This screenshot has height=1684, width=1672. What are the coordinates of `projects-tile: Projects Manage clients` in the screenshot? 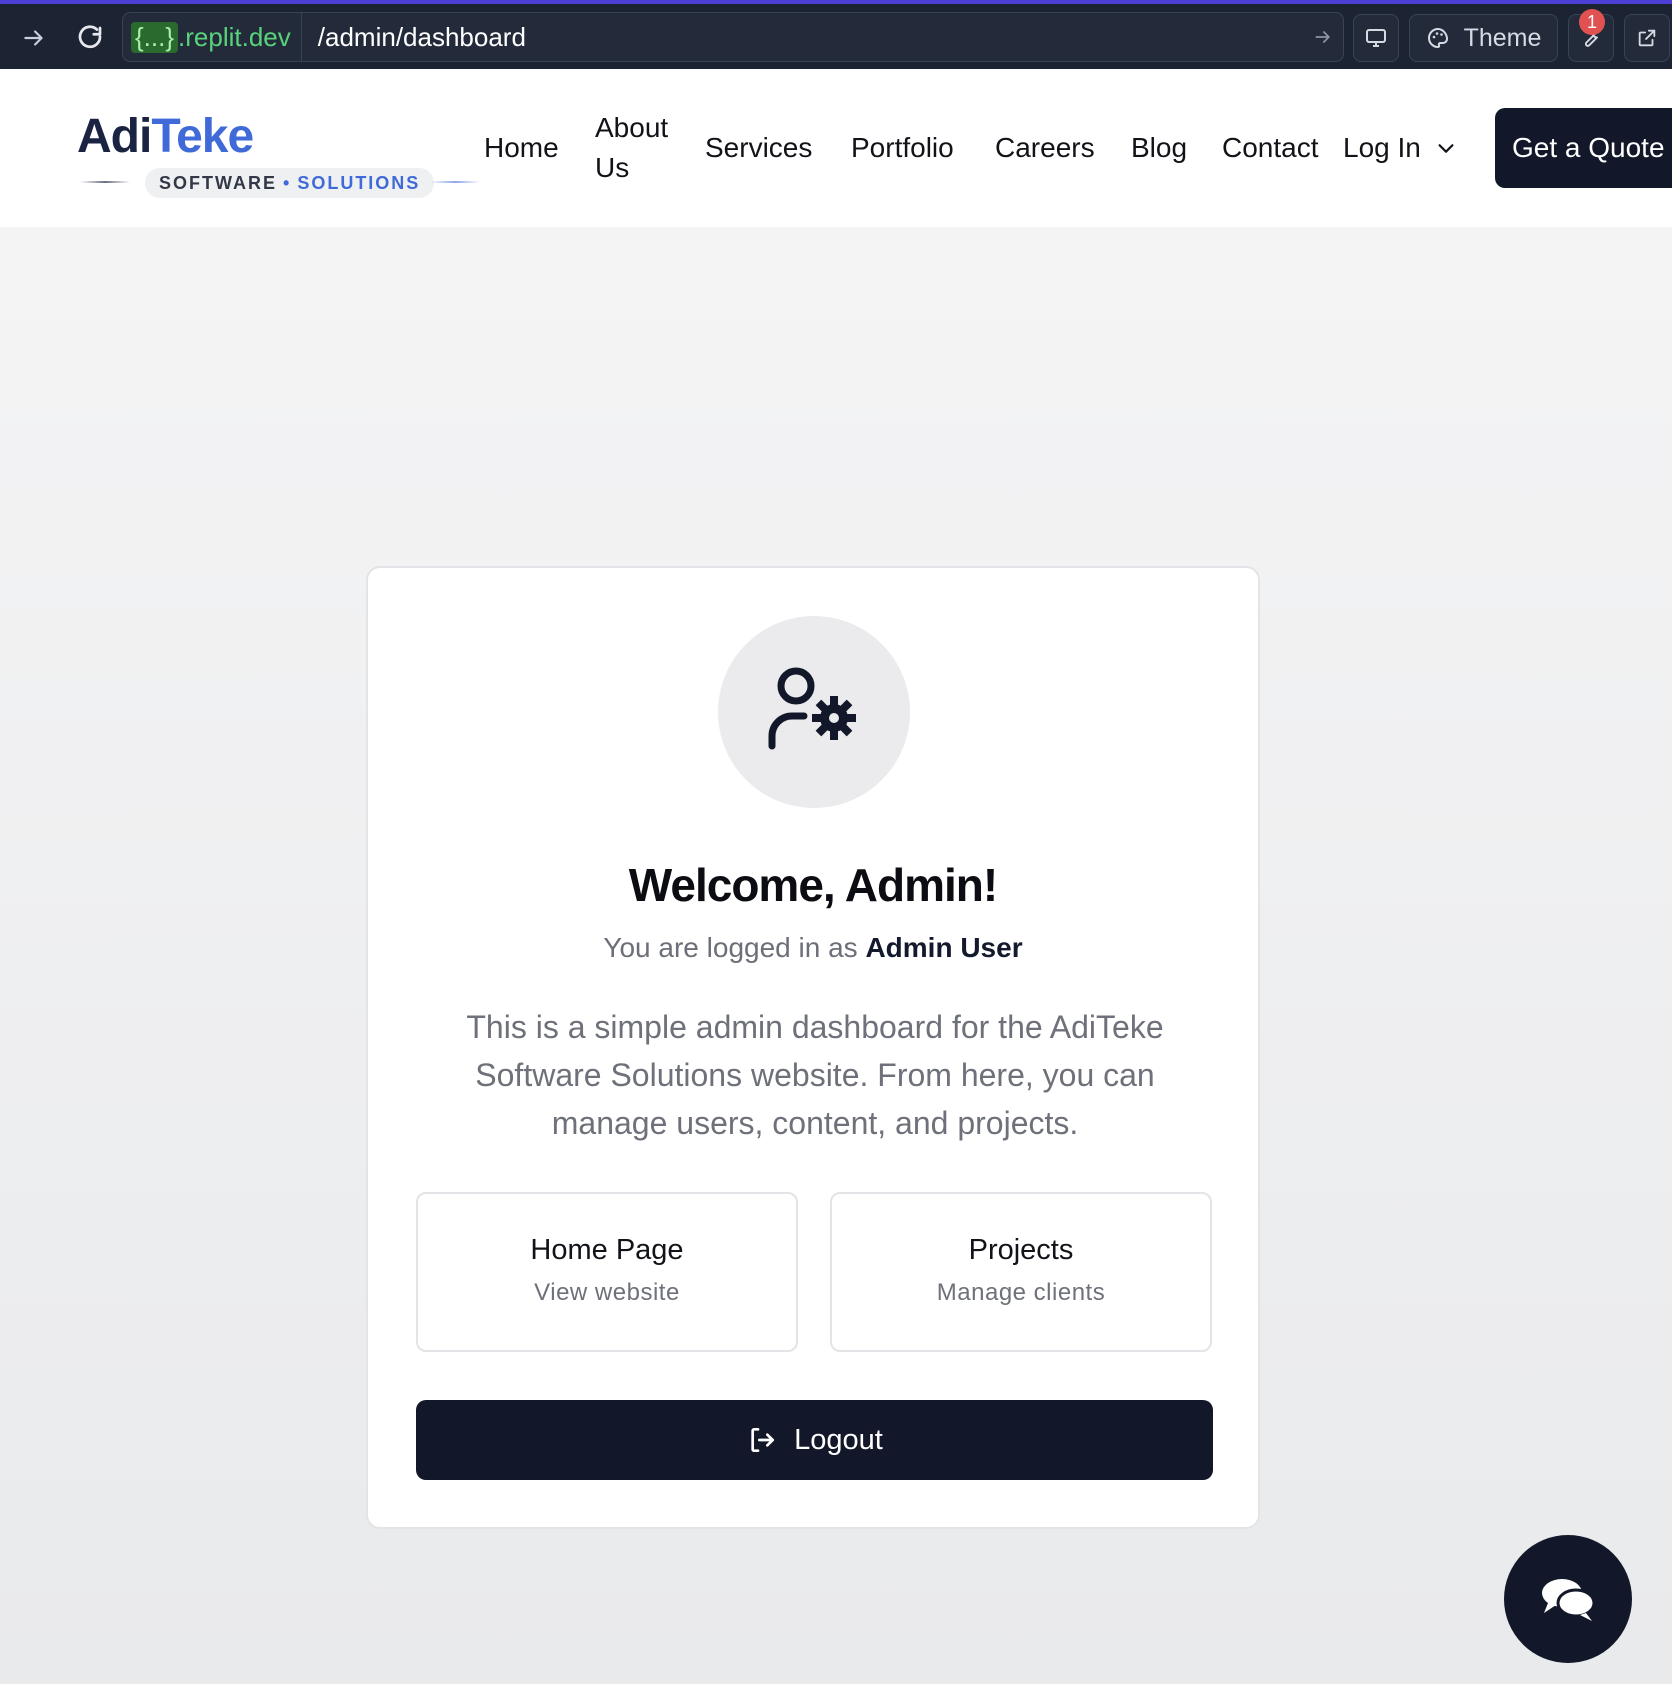 It's located at (1021, 1272).